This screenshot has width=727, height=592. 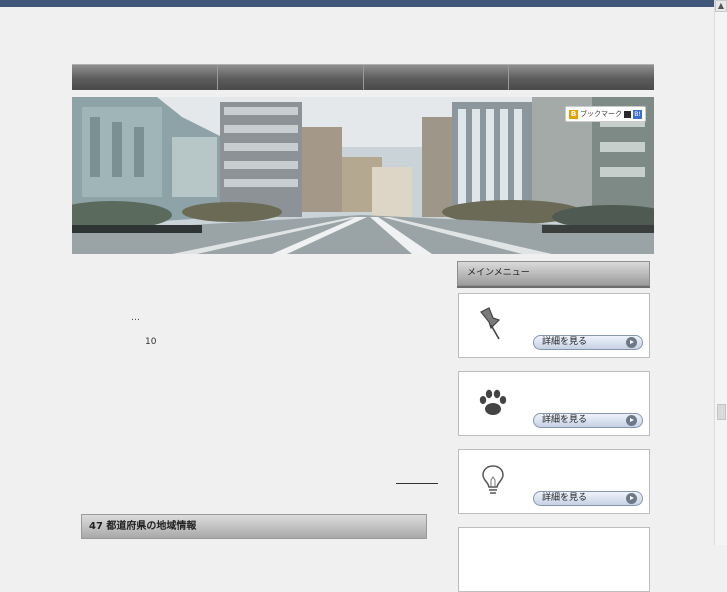 I want to click on main-menu-divider, so click(x=553, y=287).